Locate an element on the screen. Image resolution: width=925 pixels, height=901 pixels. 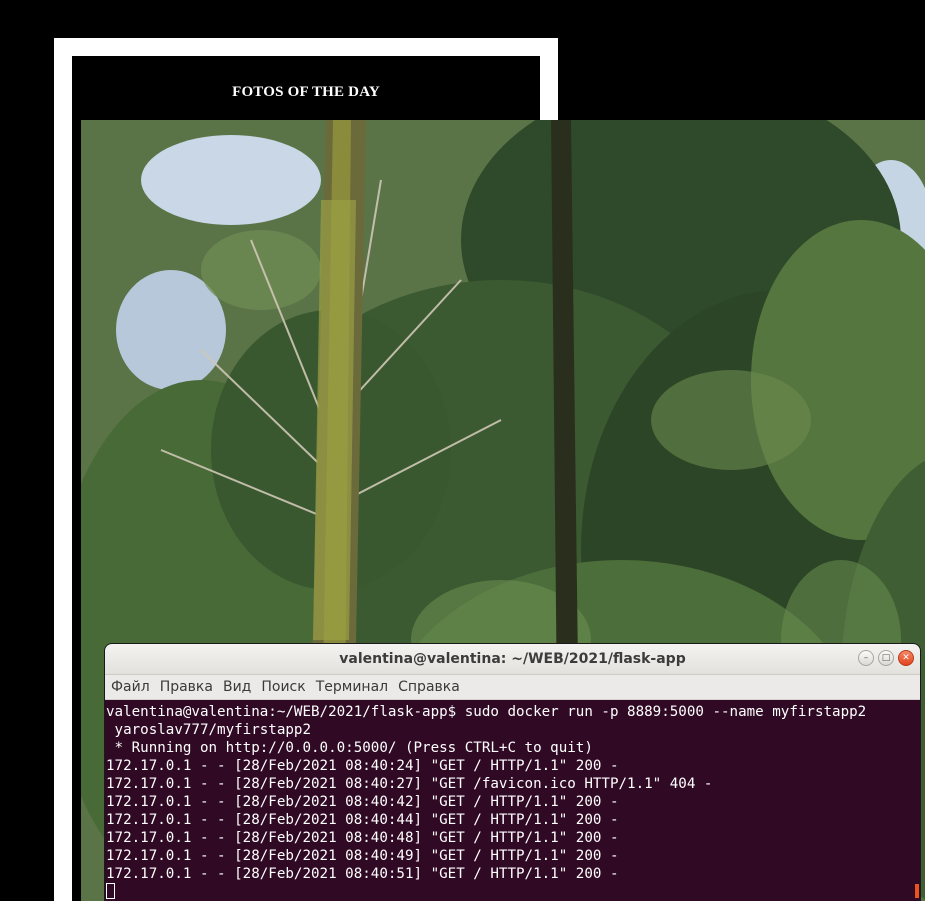
window-controls: – □ ✕ is located at coordinates (886, 658).